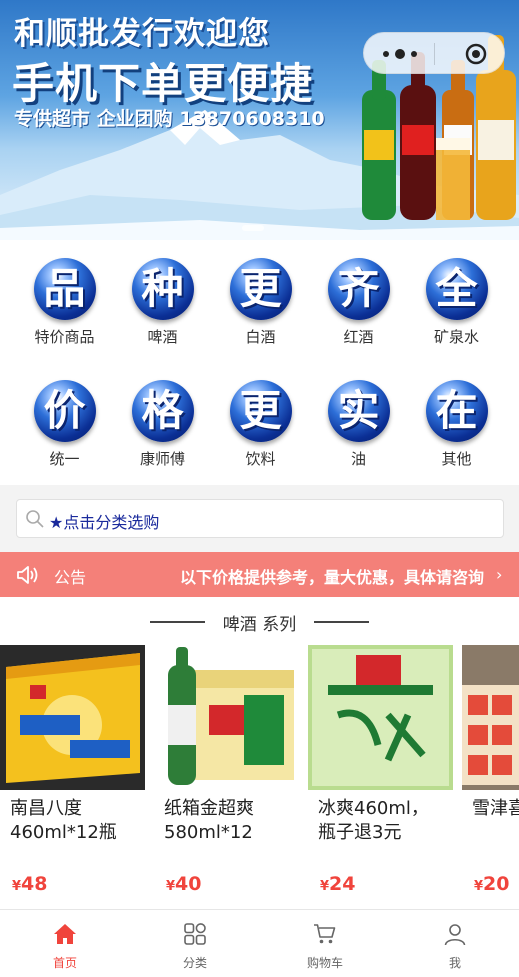 Image resolution: width=519 pixels, height=977 pixels. I want to click on product-price: ¥20, so click(492, 884).